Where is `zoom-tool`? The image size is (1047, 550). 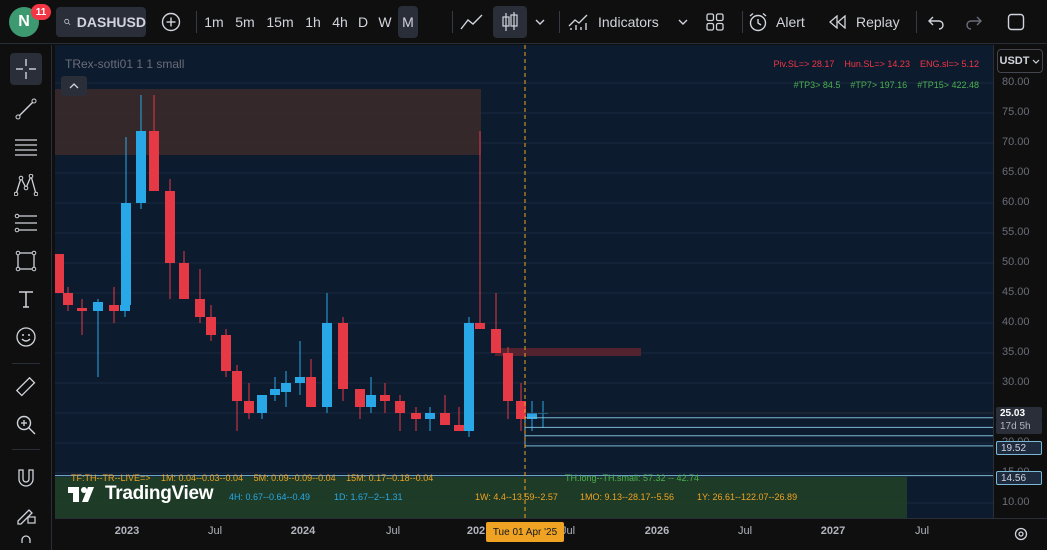
zoom-tool is located at coordinates (26, 425).